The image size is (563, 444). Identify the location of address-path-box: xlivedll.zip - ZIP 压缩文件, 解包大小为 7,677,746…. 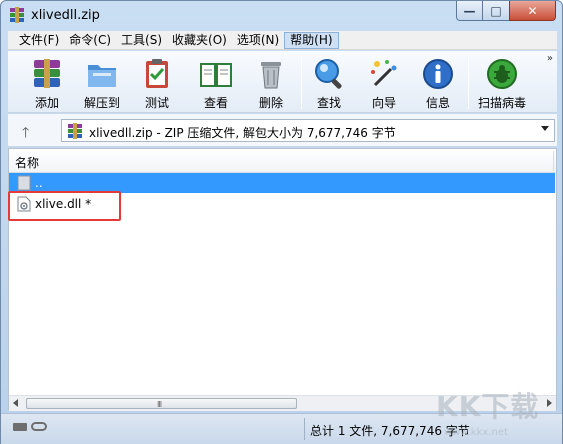
(308, 130).